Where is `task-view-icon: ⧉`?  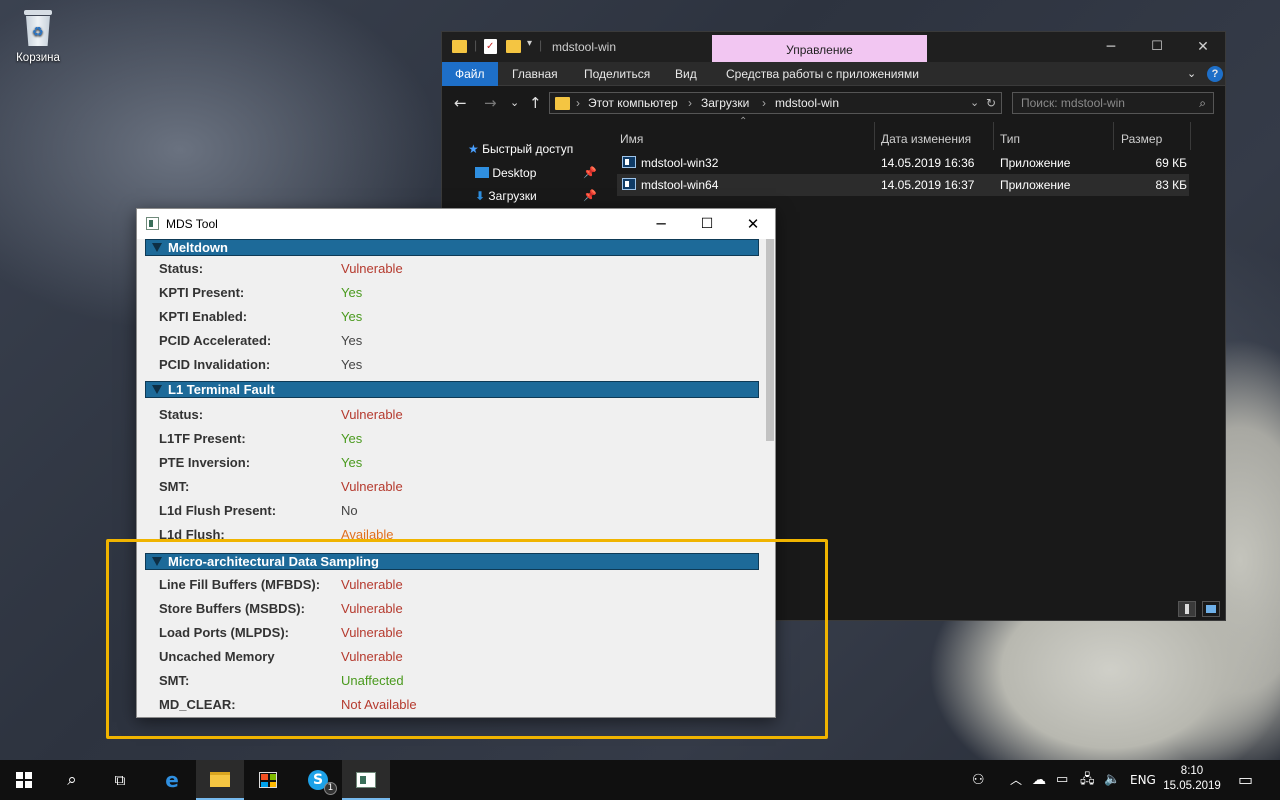 task-view-icon: ⧉ is located at coordinates (120, 780).